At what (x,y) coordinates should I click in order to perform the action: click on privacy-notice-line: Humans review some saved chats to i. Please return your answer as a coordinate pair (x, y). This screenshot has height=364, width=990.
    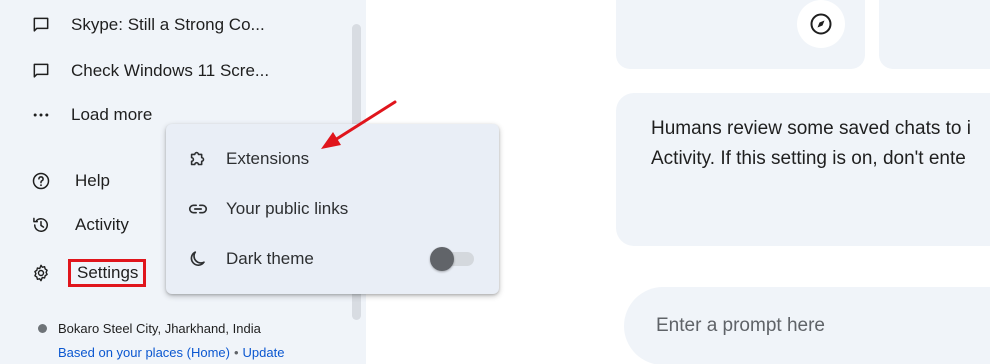
    Looking at the image, I should click on (811, 128).